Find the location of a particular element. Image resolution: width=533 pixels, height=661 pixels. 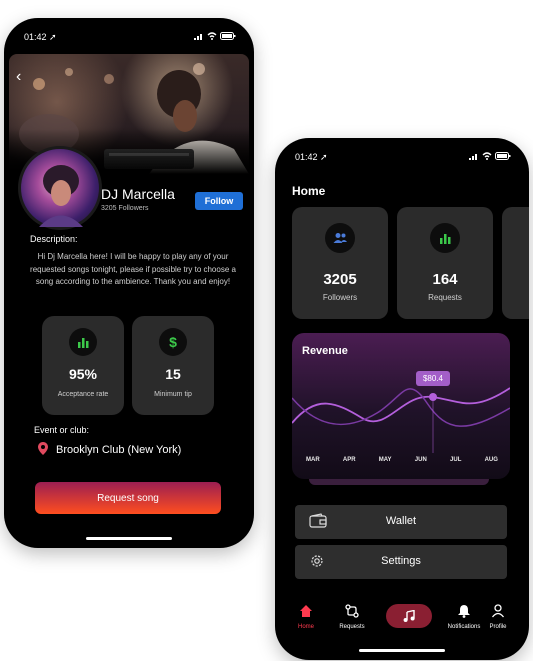

revenue-tooltip: $80.4 is located at coordinates (433, 378).